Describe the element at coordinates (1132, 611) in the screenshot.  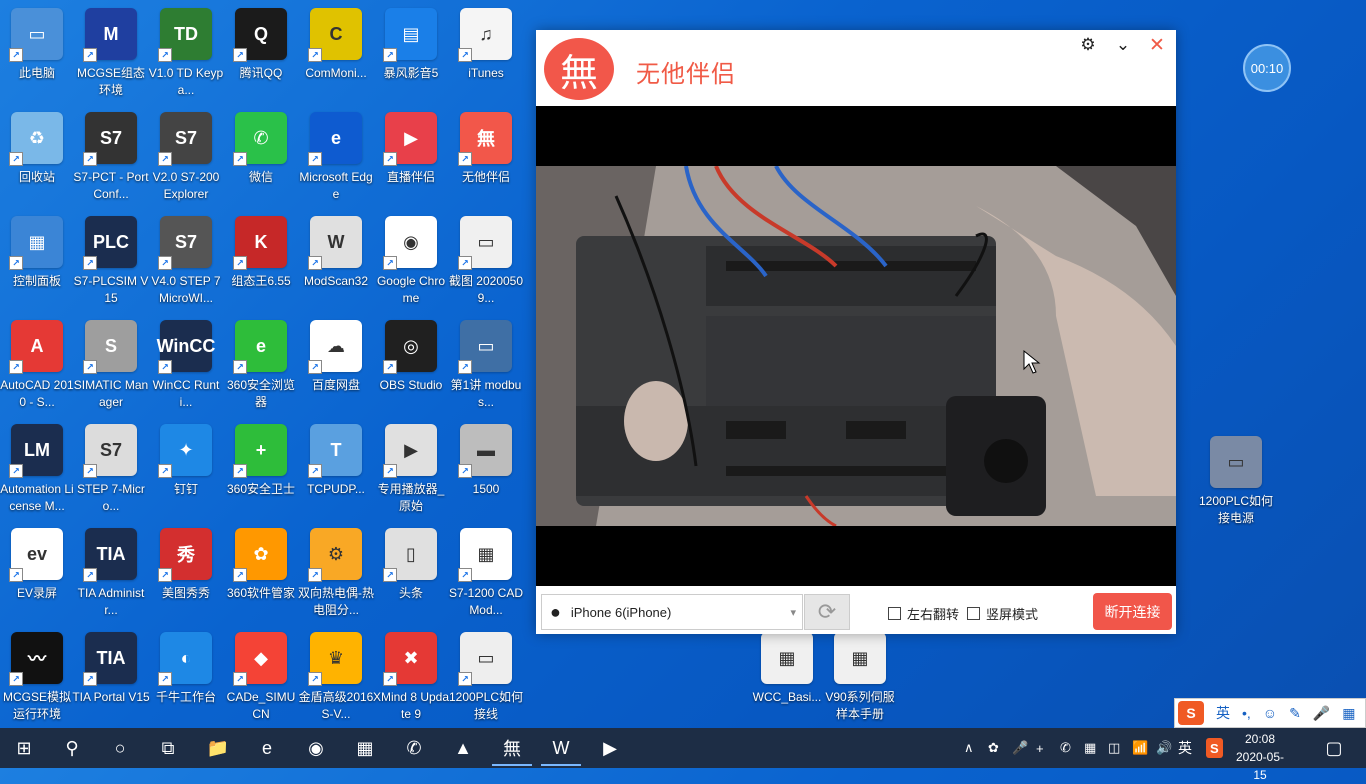
I see `disconnect-button: 断开连接` at that location.